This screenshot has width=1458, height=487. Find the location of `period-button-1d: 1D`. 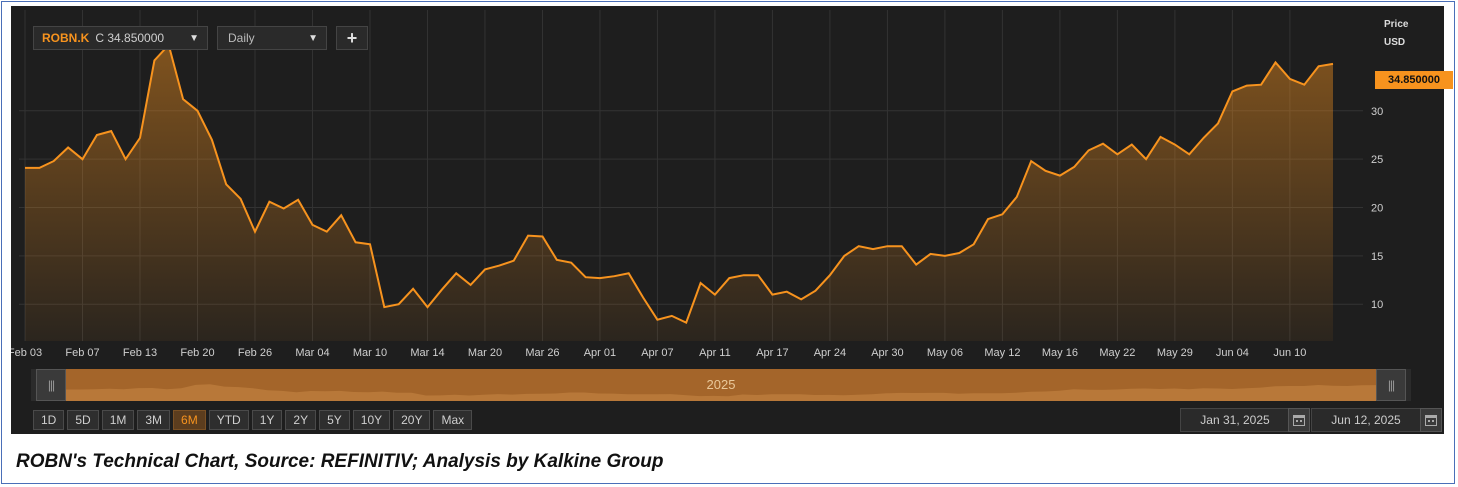

period-button-1d: 1D is located at coordinates (49, 420).